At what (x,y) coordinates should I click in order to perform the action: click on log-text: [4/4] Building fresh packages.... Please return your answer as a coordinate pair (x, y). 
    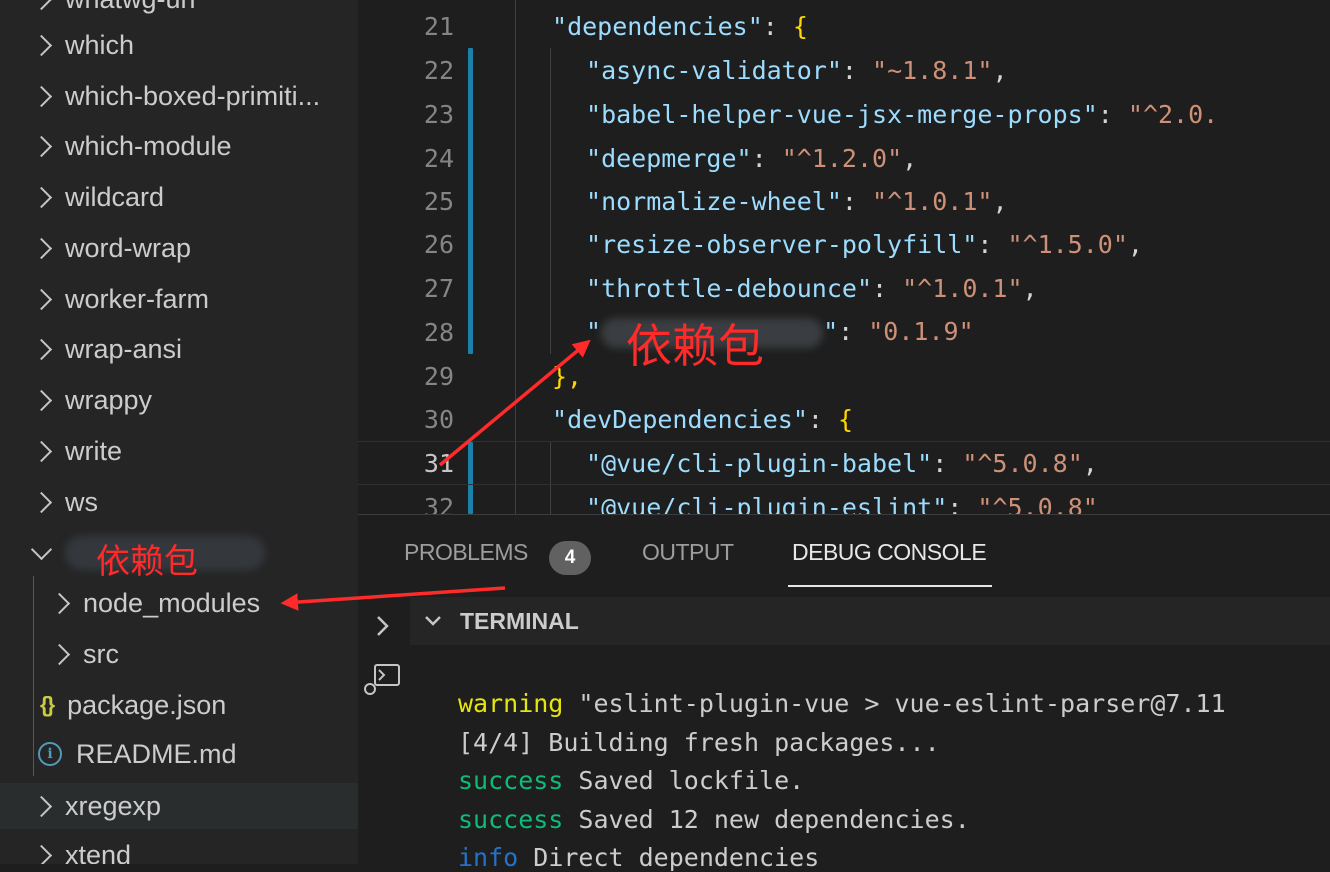
    Looking at the image, I should click on (699, 742).